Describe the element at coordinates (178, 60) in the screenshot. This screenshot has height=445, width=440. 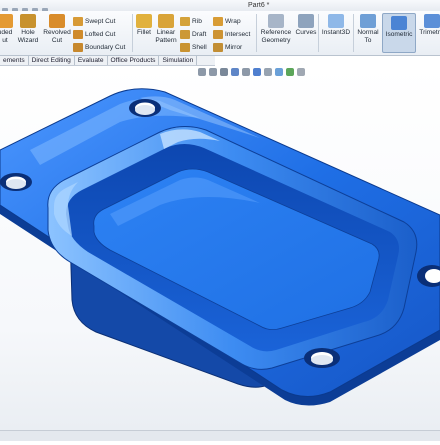
I see `tab-simulation: Simulation` at that location.